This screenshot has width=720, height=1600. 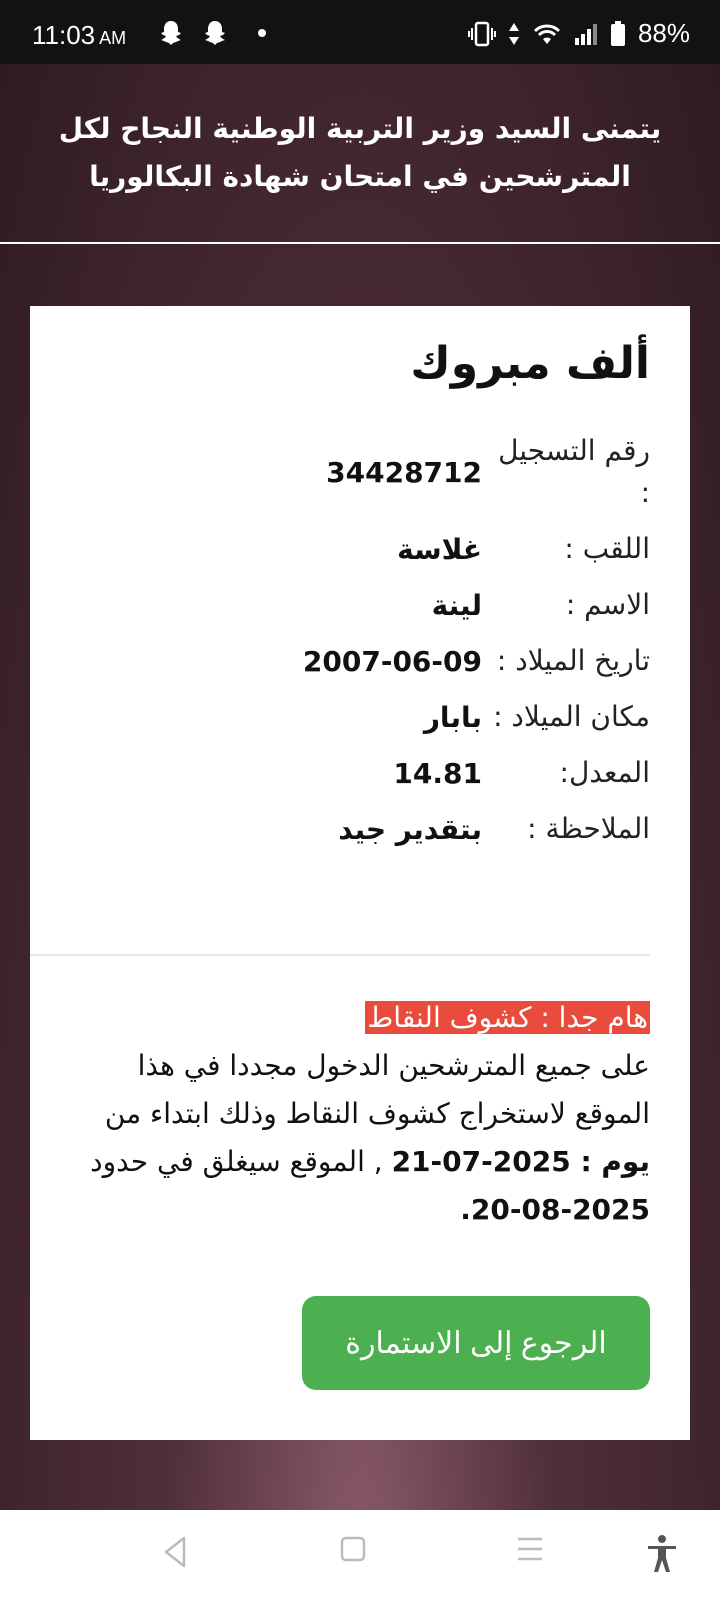 I want to click on notice-text-2: , الموقع سيغلق في حدود, so click(x=241, y=1161).